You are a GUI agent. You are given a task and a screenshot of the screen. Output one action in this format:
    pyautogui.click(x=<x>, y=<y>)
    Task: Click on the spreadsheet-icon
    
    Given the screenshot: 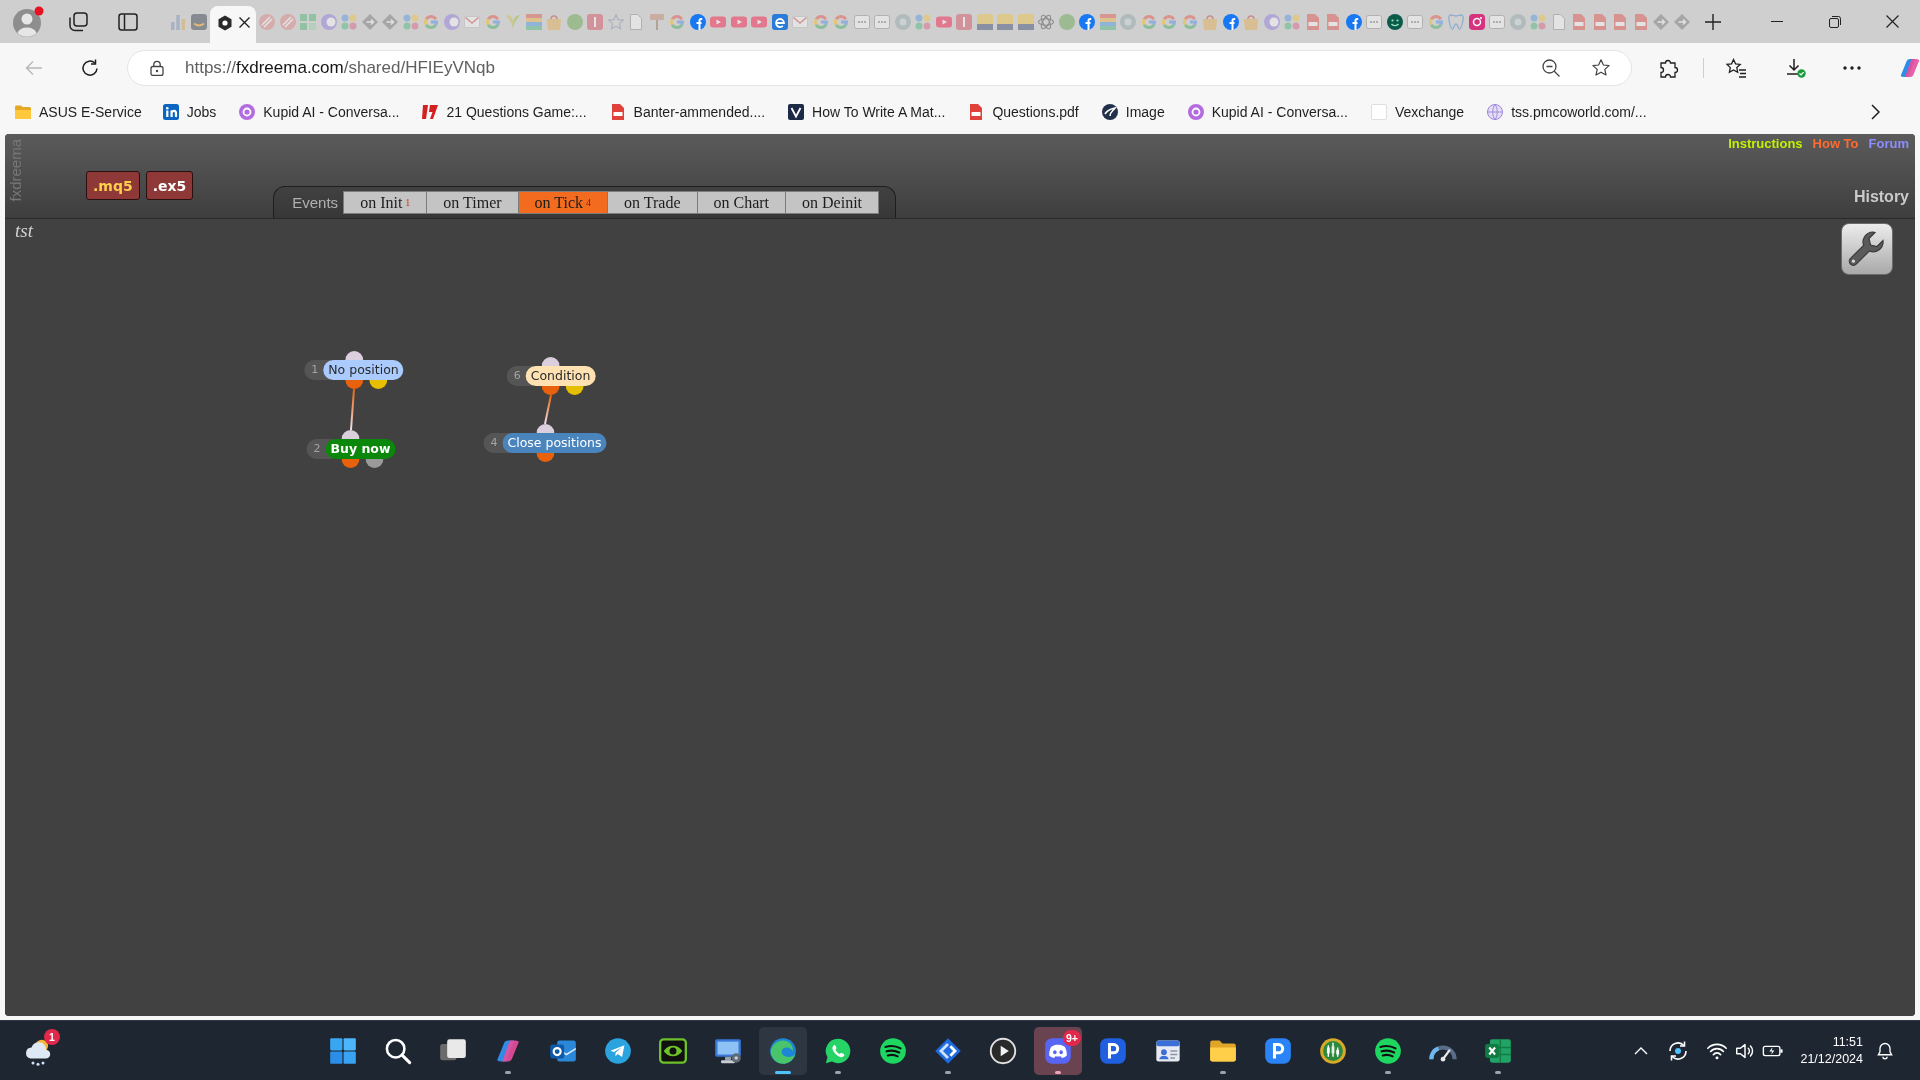 What is the action you would take?
    pyautogui.click(x=1498, y=1050)
    